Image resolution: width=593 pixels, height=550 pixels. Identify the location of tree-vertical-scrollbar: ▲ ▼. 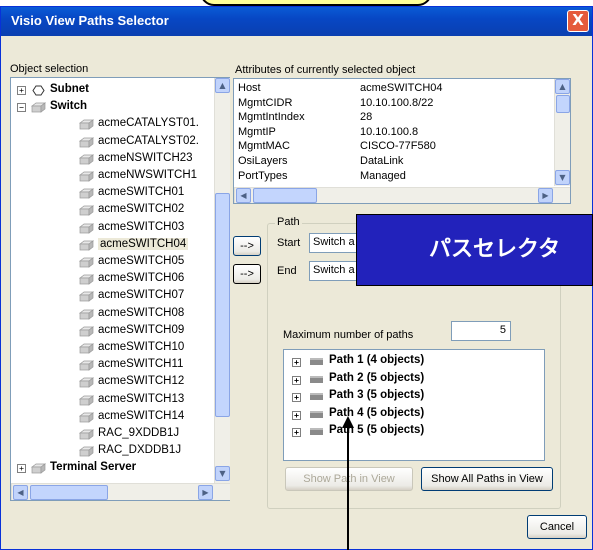
(222, 280).